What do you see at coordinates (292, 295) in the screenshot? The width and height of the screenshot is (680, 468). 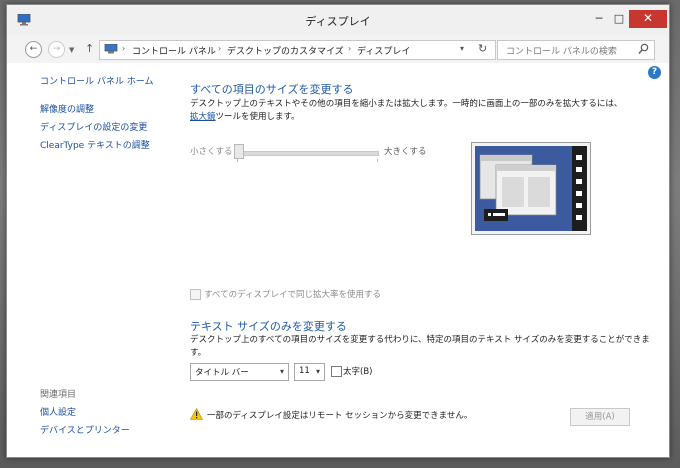 I see `same-scale-label: すべてのディスプレイで同じ拡大率を使用する` at bounding box center [292, 295].